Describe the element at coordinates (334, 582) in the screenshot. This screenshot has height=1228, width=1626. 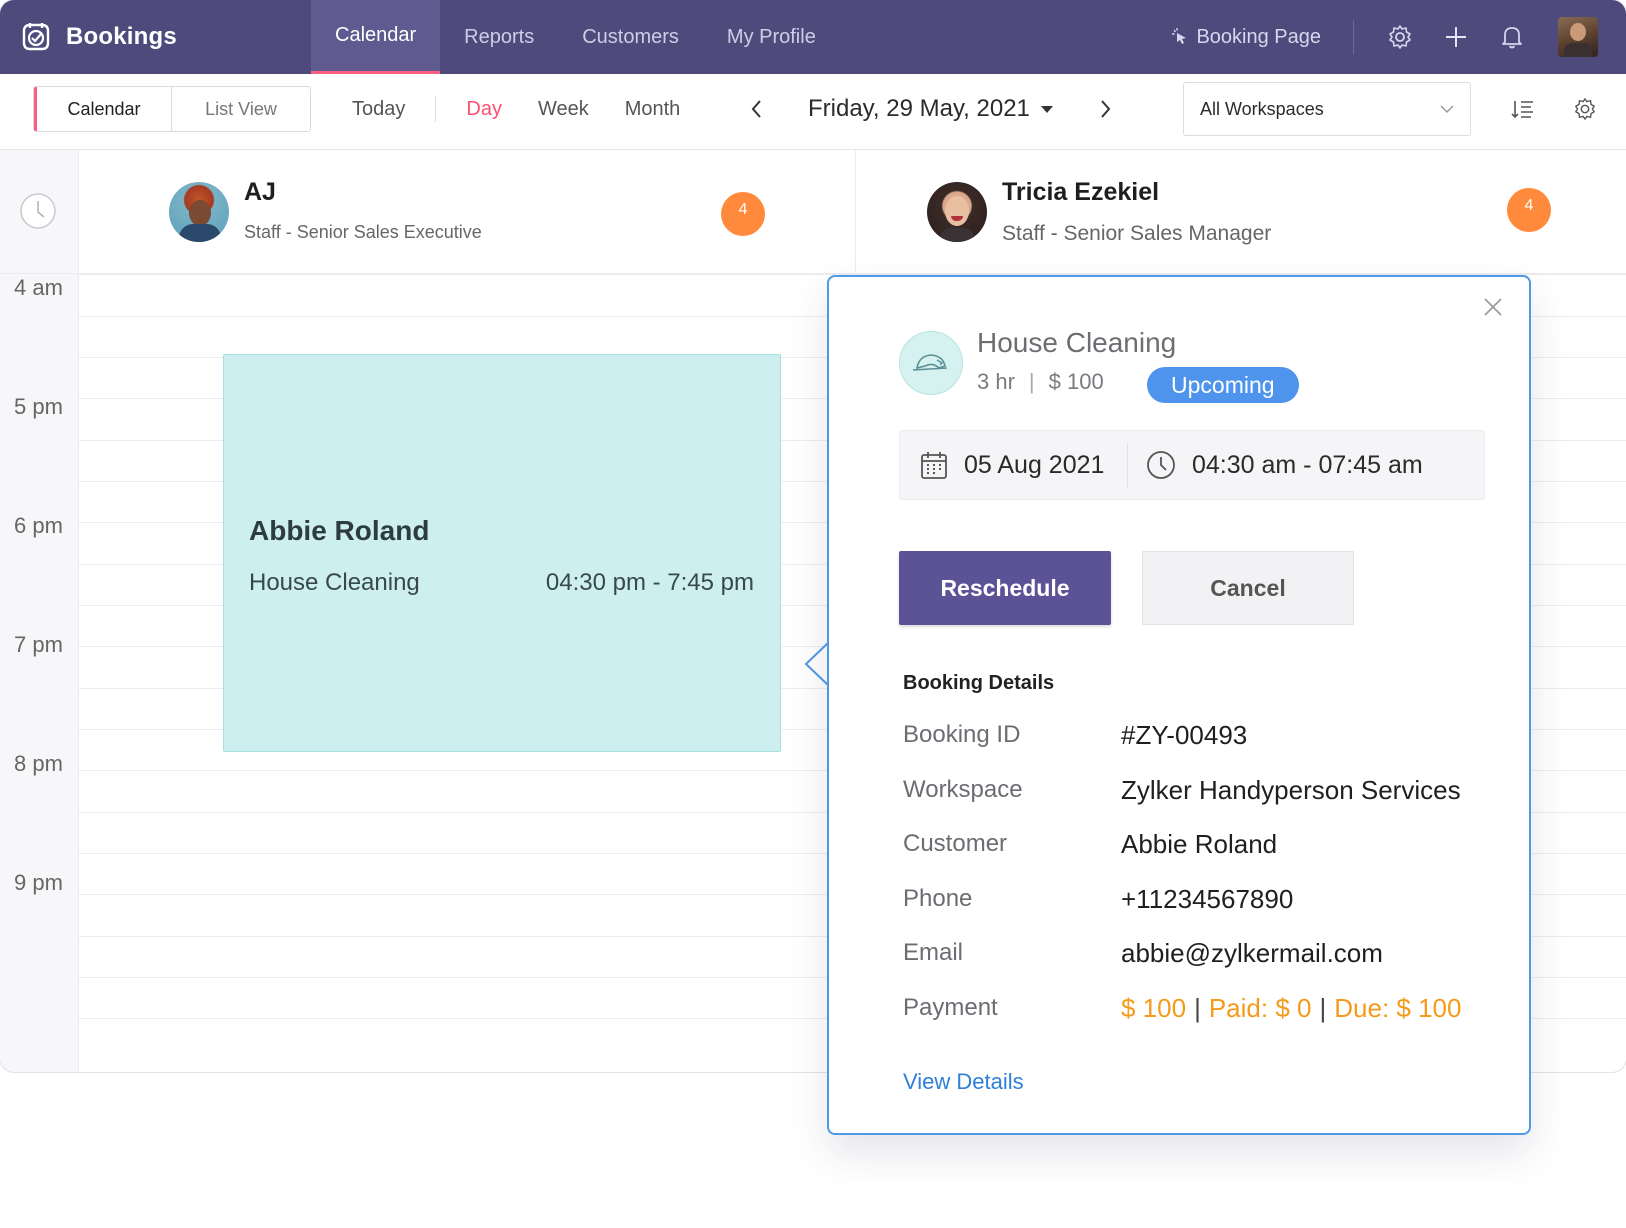
I see `event-service: House Cleaning` at that location.